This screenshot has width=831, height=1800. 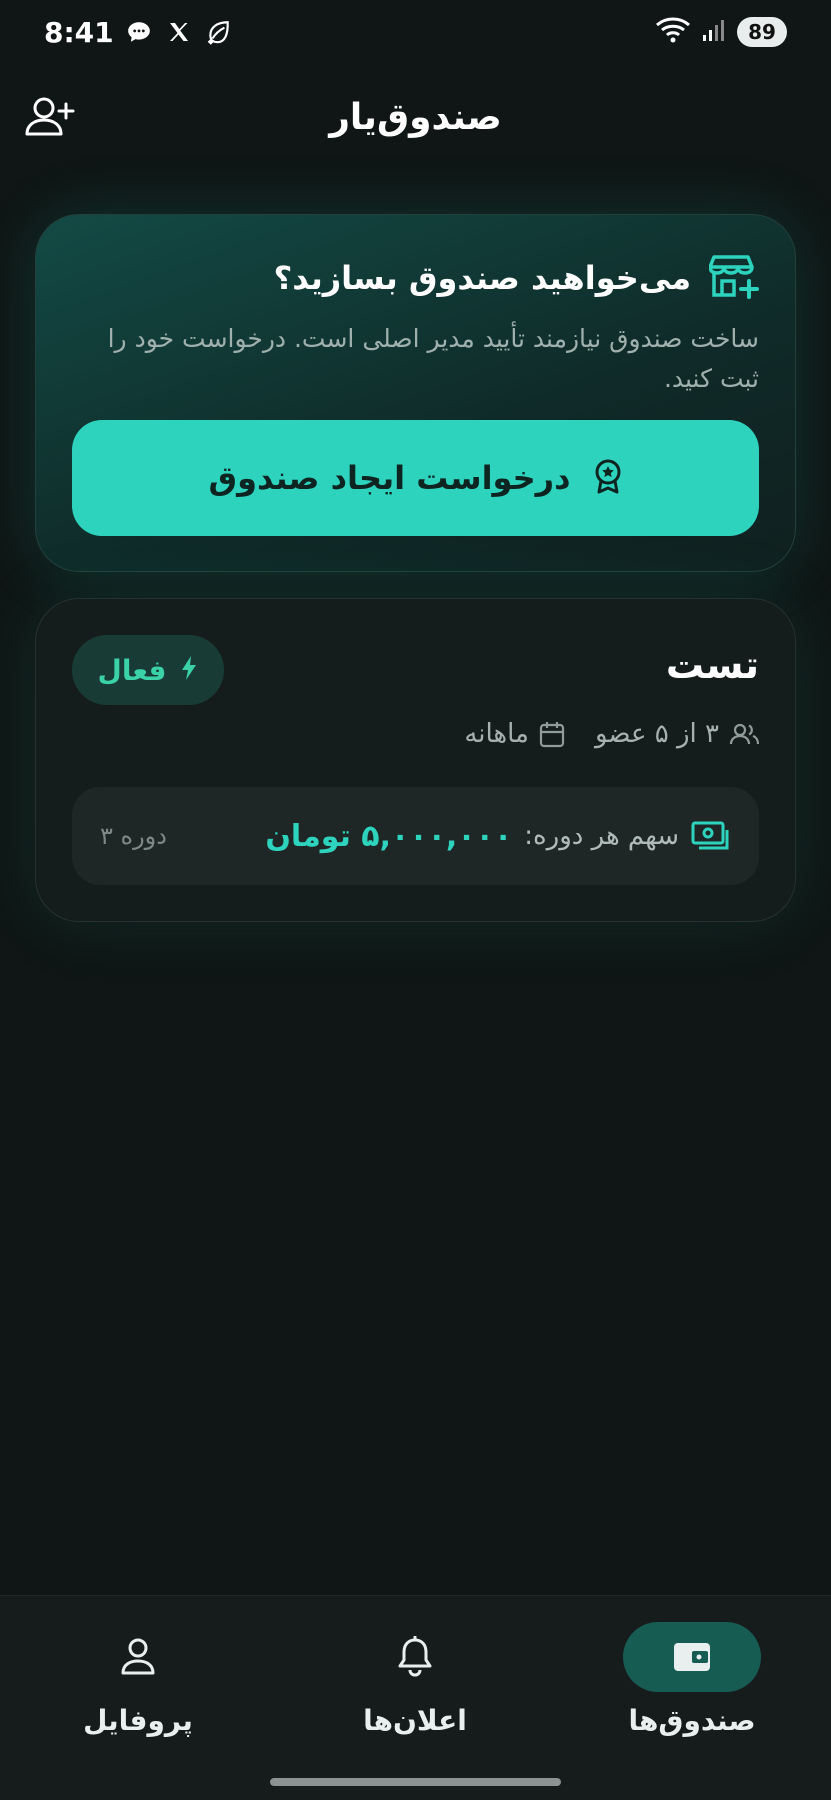 I want to click on add-user-icon, so click(x=50, y=116).